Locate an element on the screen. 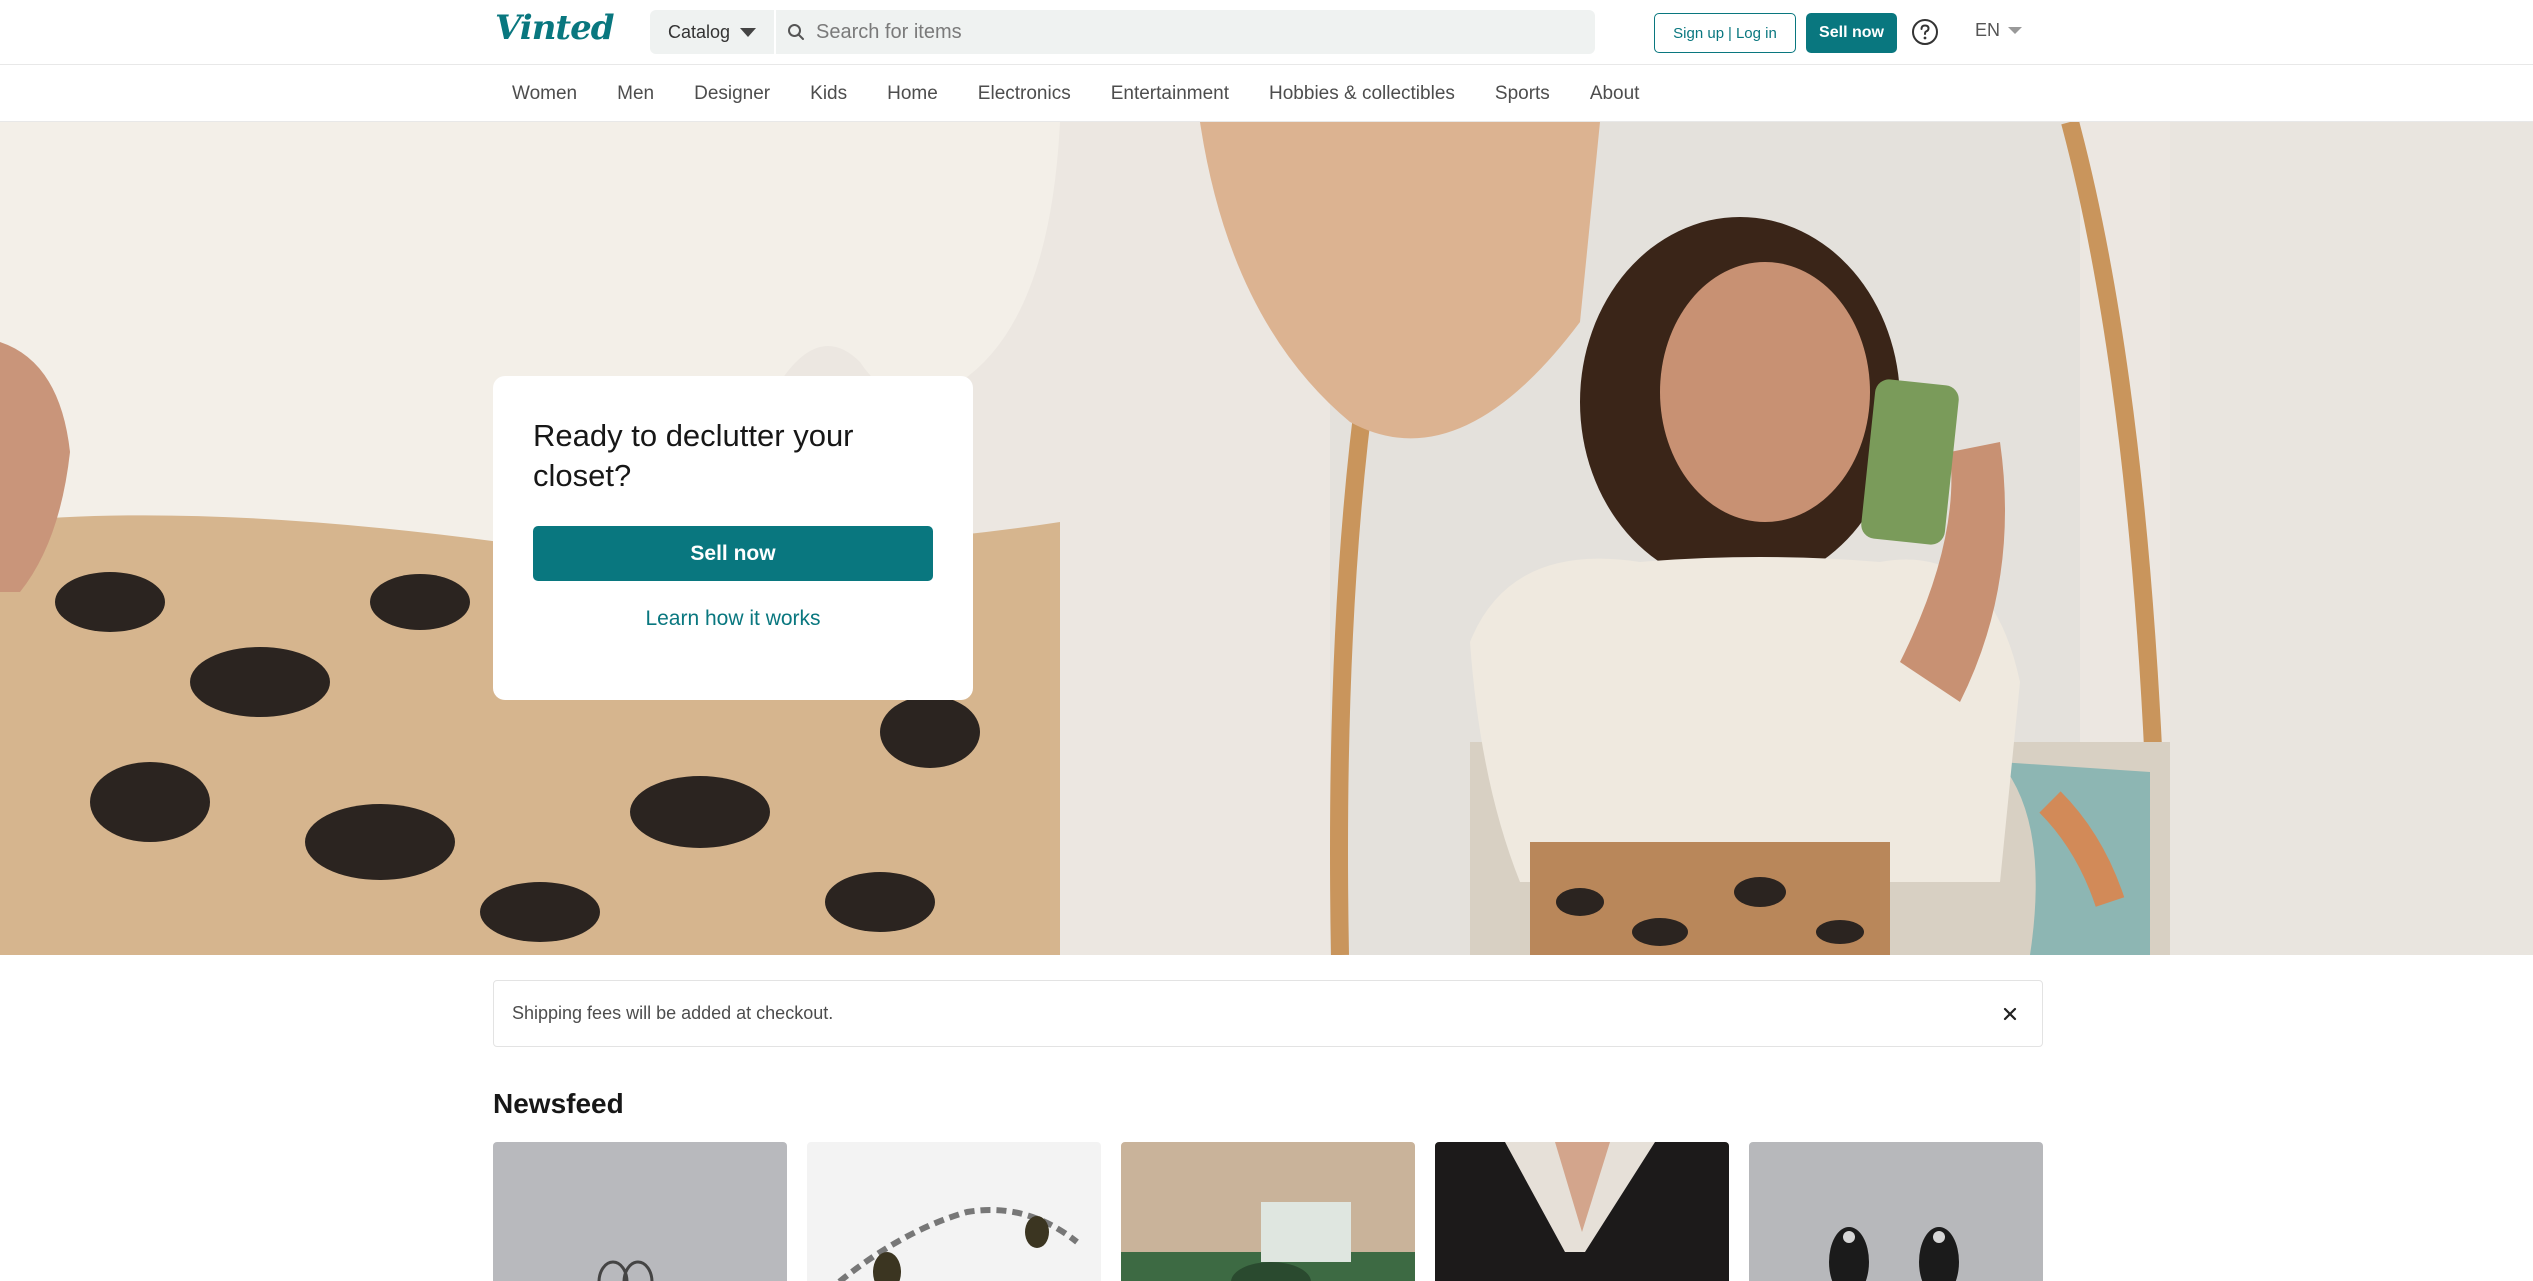 This screenshot has width=2533, height=1281. search-icon is located at coordinates (796, 32).